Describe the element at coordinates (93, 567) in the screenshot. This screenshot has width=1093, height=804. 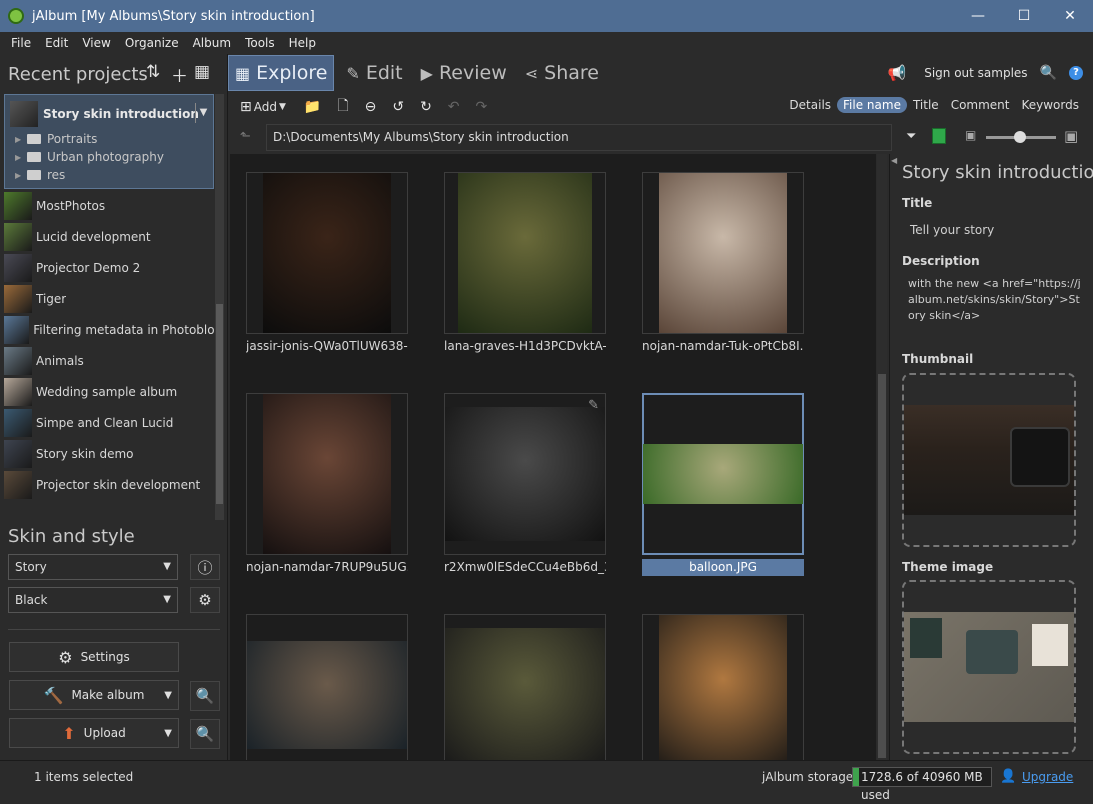
I see `skin-select: Story ▼` at that location.